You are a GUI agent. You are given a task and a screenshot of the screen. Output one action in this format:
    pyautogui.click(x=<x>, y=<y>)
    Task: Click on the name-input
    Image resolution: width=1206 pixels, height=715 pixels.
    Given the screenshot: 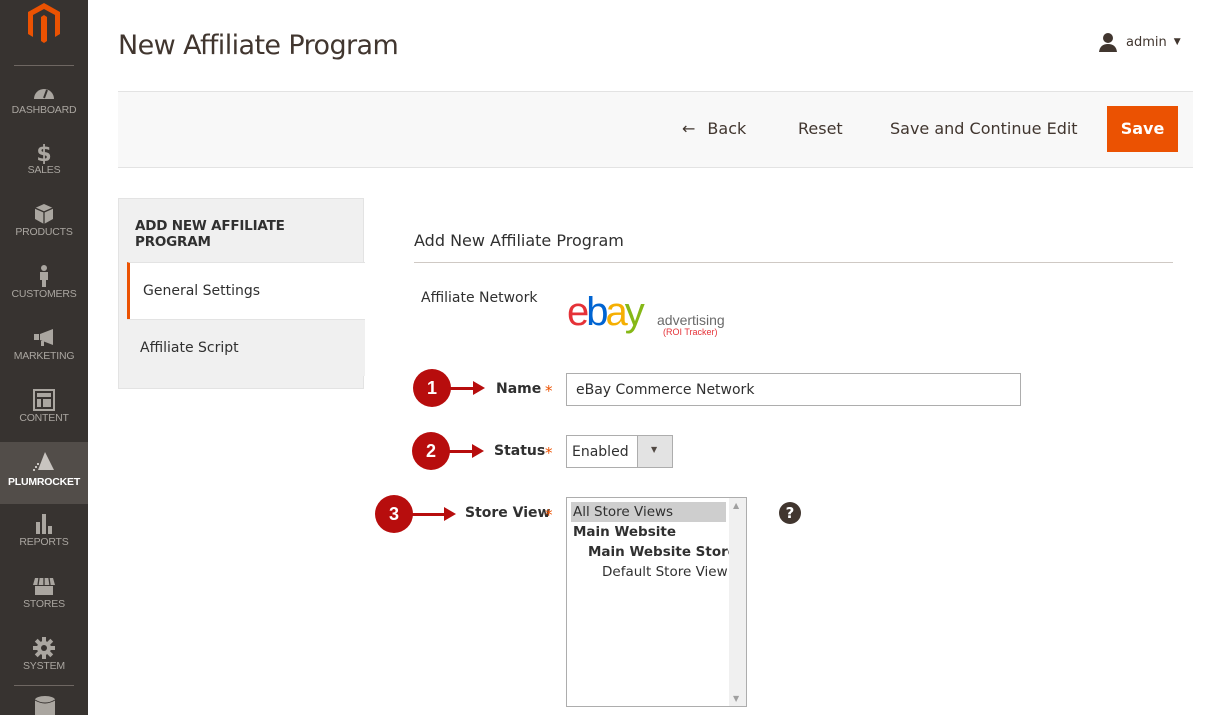 What is the action you would take?
    pyautogui.click(x=793, y=389)
    